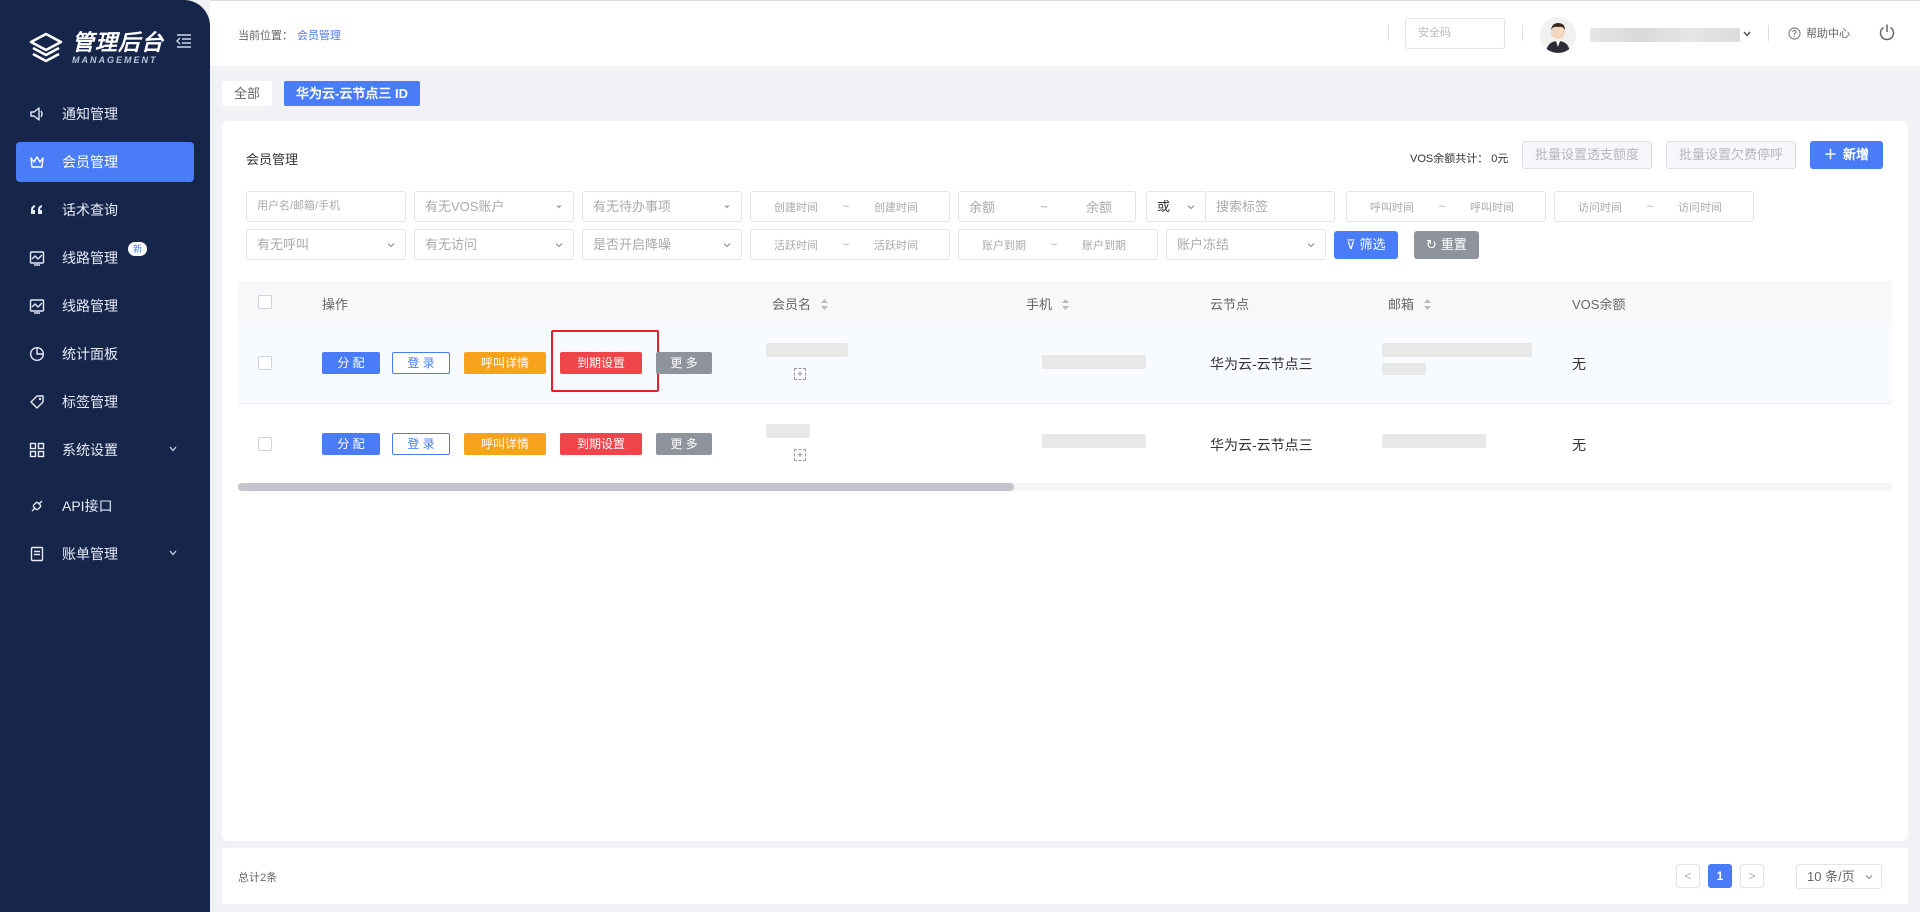 The image size is (1920, 912). I want to click on freeze-select: 账户冻结, so click(1246, 244).